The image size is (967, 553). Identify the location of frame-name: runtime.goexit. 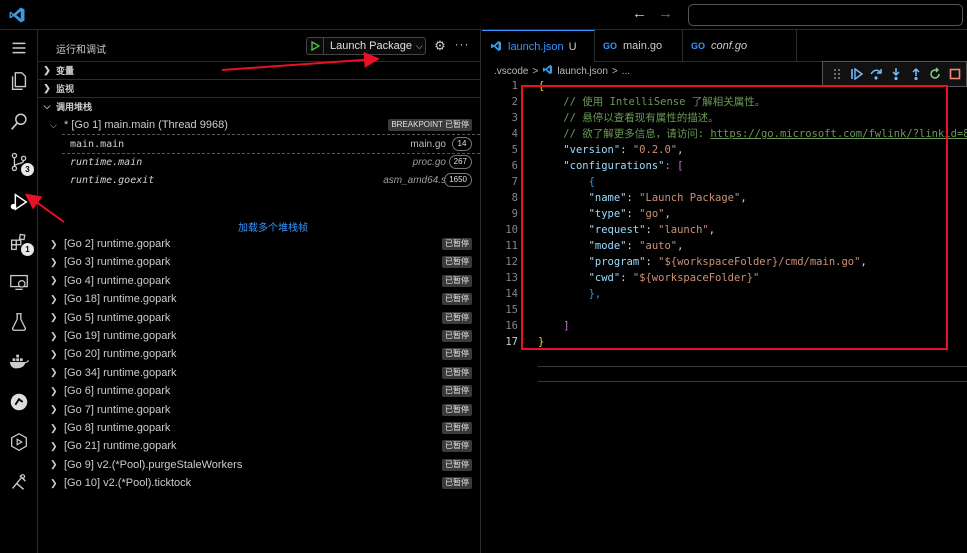
(112, 180).